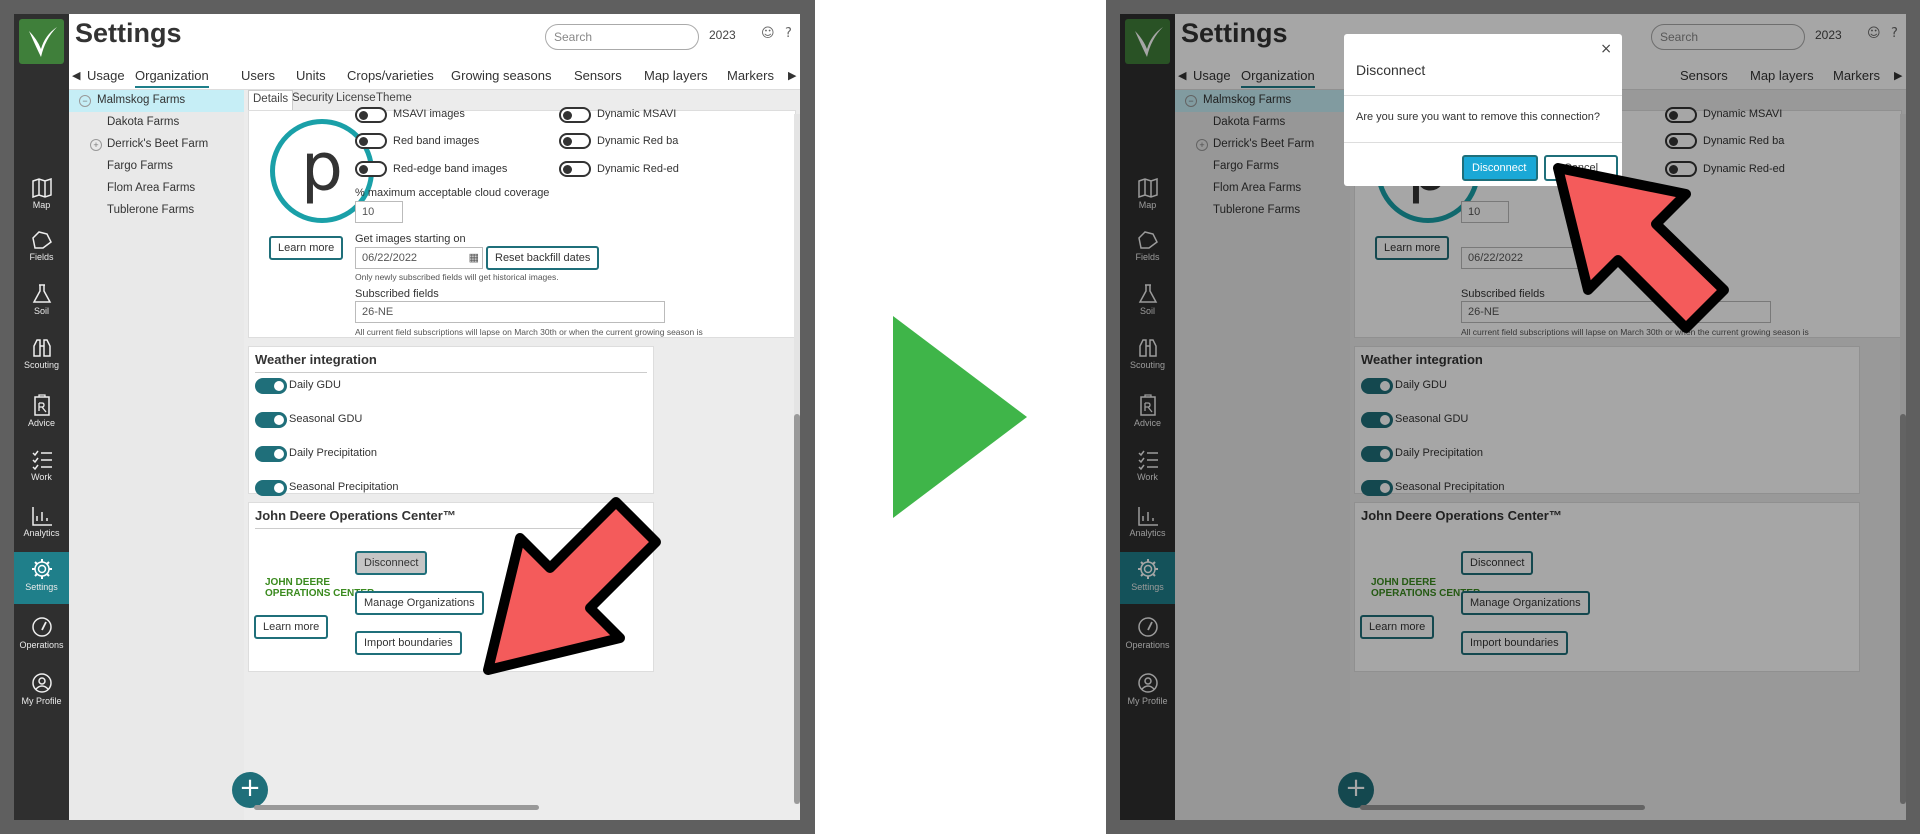 The height and width of the screenshot is (834, 1920). What do you see at coordinates (156, 211) in the screenshot?
I see `tree-item-tublerone: Tublerone Farms` at bounding box center [156, 211].